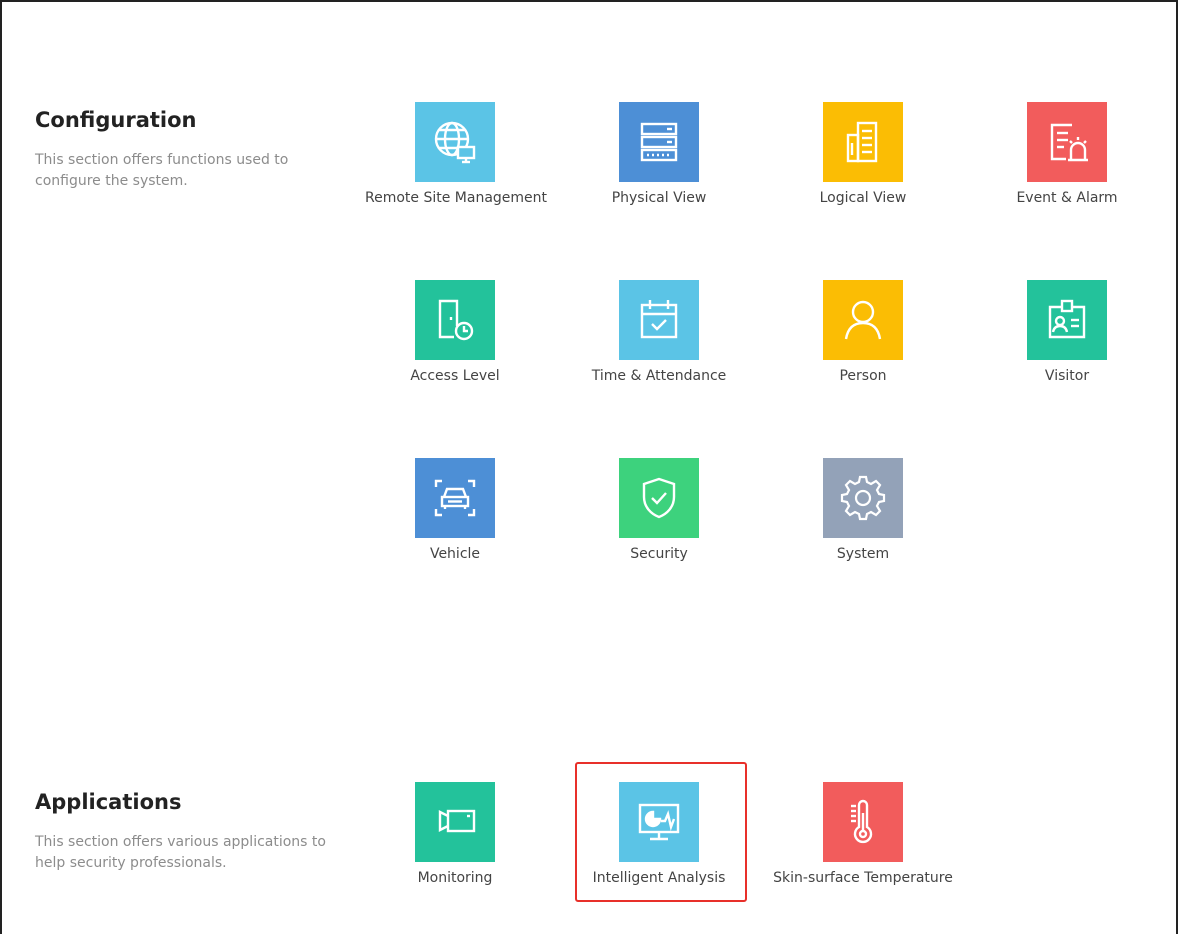 Image resolution: width=1178 pixels, height=934 pixels. What do you see at coordinates (116, 120) in the screenshot?
I see `configuration-title: Configuration` at bounding box center [116, 120].